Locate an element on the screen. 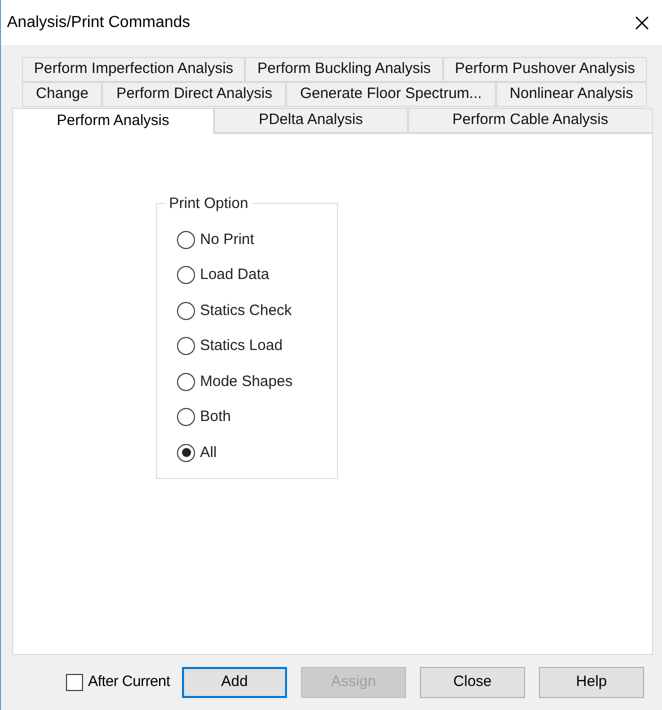 This screenshot has width=662, height=710. group-title: Print Option is located at coordinates (208, 204).